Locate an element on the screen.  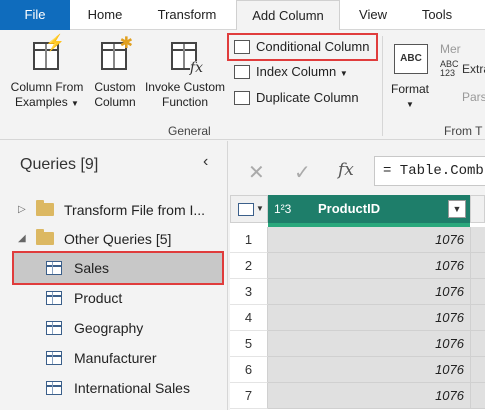
column-from-examples-icon: ⚡ is located at coordinates (47, 56).